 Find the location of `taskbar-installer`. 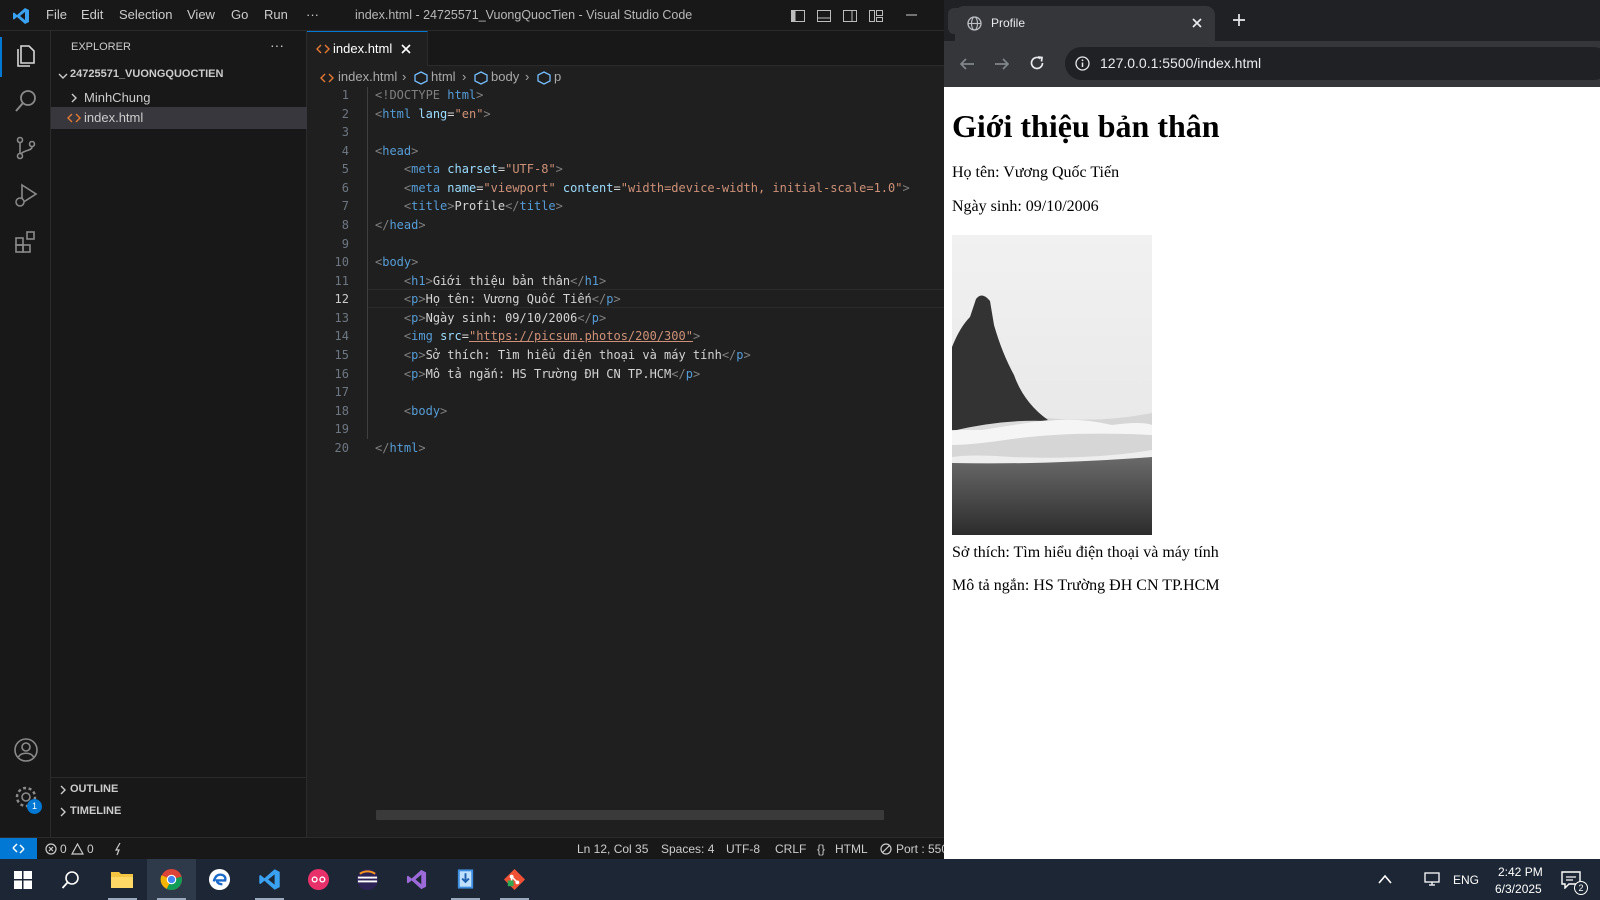

taskbar-installer is located at coordinates (465, 879).